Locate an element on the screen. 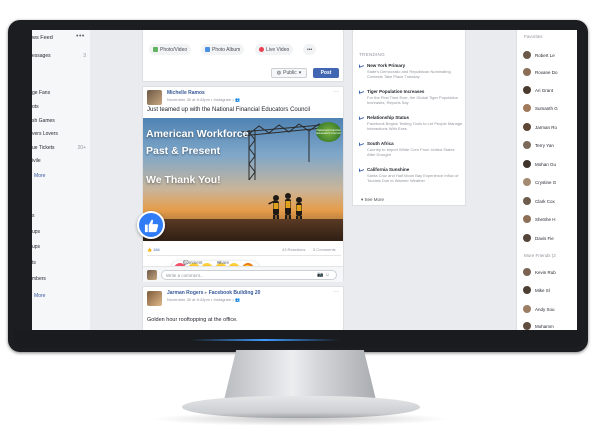  nav-item-2-4: mbers is located at coordinates (39, 279).